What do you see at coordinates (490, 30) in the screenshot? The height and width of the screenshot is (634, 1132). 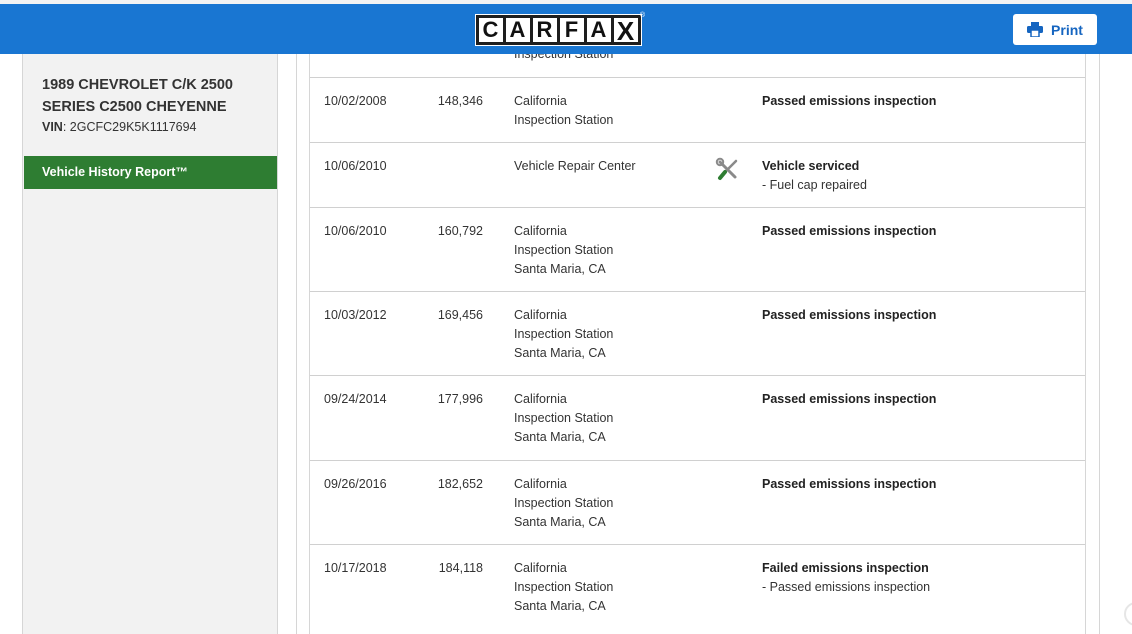 I see `logo-letter: C` at bounding box center [490, 30].